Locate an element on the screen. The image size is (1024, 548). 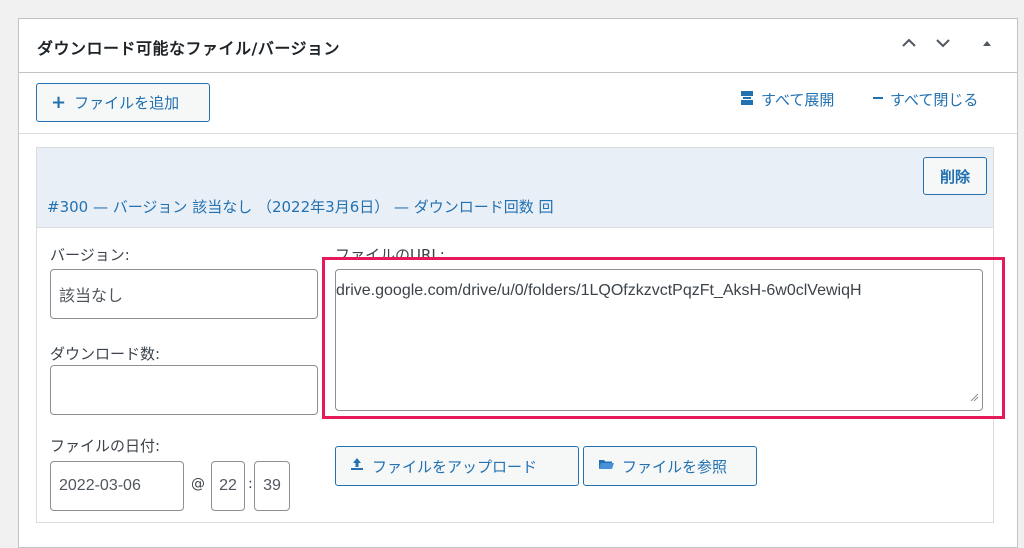
expand-all-link: すべて展開 is located at coordinates (786, 99).